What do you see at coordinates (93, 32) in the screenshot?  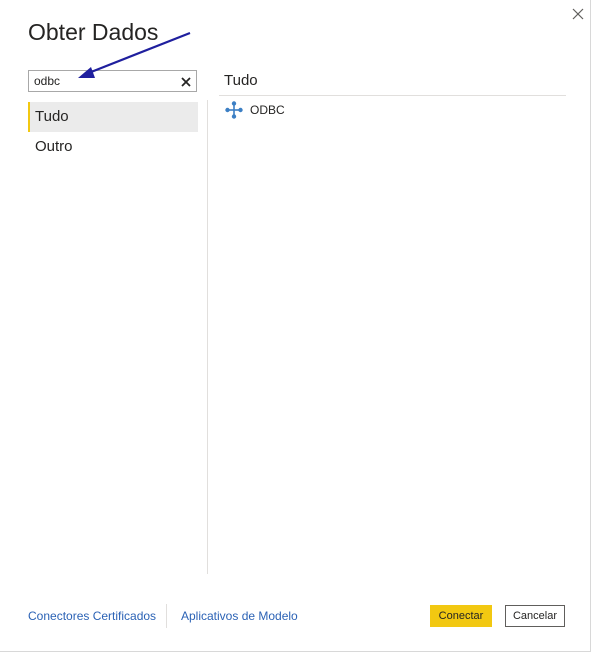 I see `dialog-title: Obter Dados` at bounding box center [93, 32].